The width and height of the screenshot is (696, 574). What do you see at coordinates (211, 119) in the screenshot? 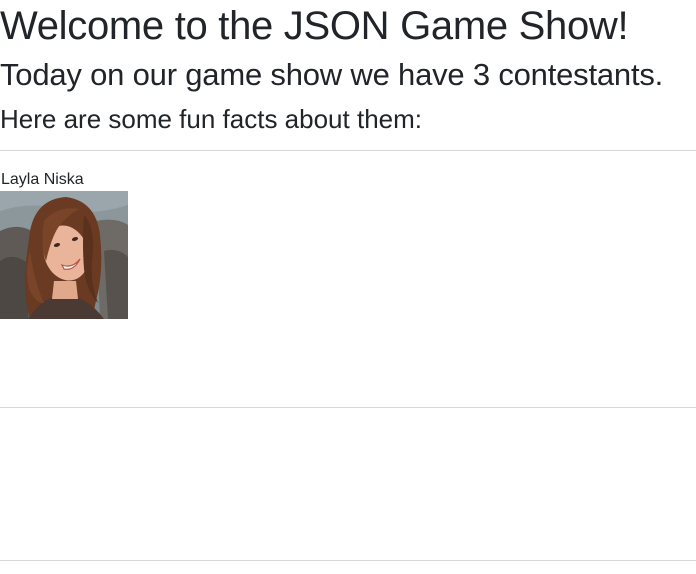
I see `fun-facts-heading: Here are some fun facts about them:` at bounding box center [211, 119].